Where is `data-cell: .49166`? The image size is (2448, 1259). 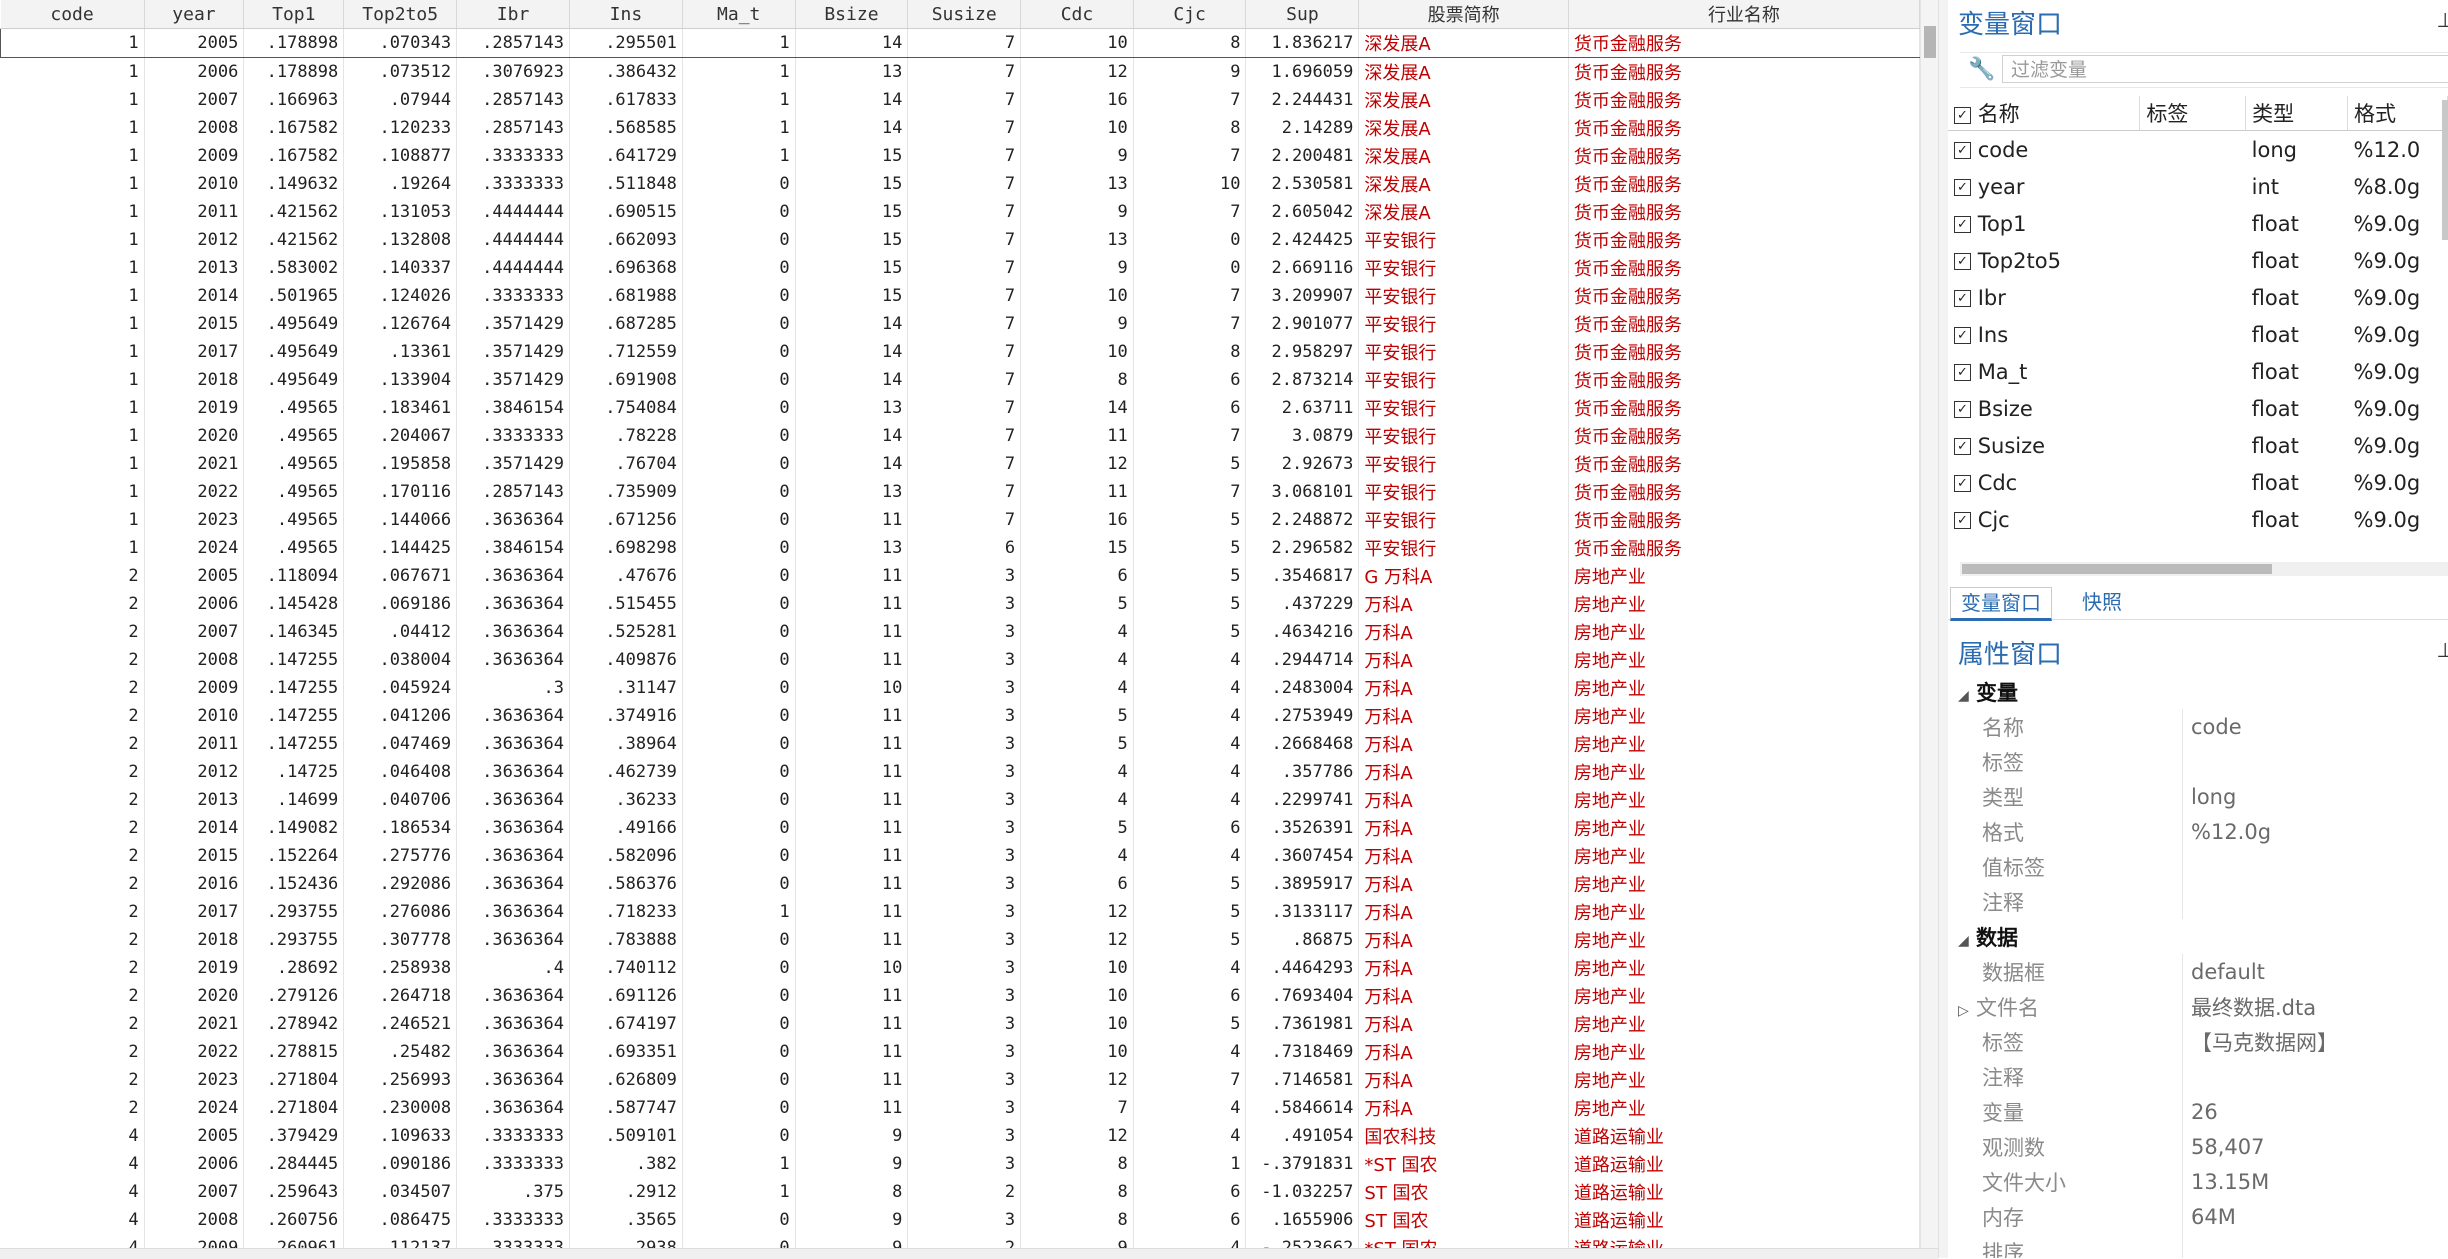 data-cell: .49166 is located at coordinates (626, 828).